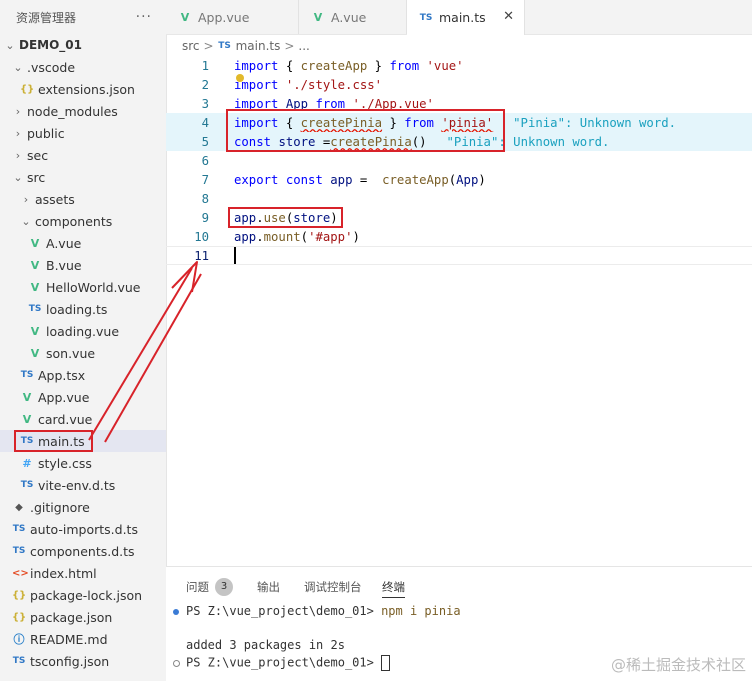 The width and height of the screenshot is (752, 682). I want to click on terminal-command: npm i pinia, so click(421, 611).